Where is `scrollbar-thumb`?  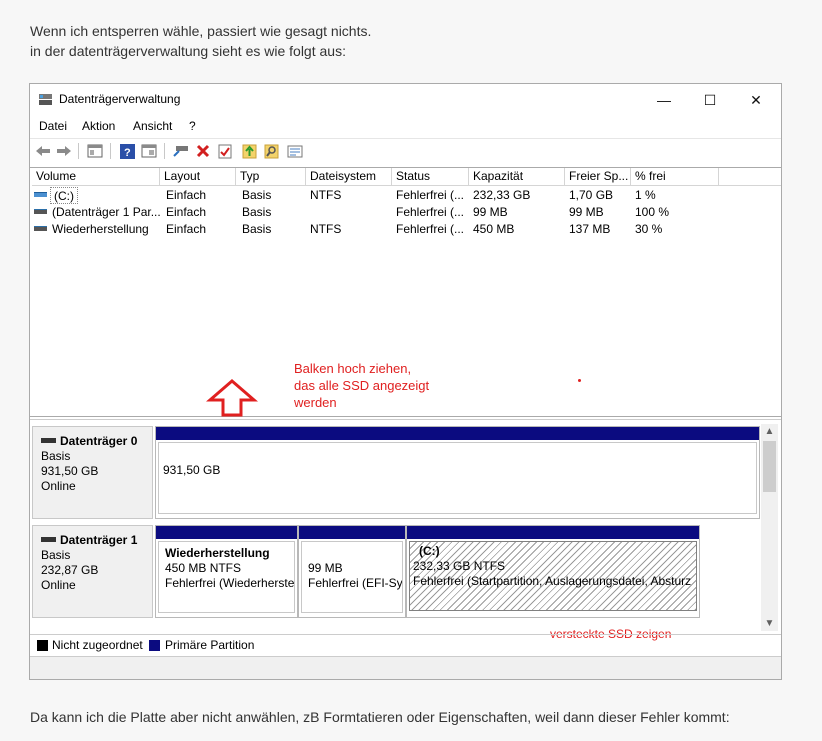
scrollbar-thumb is located at coordinates (769, 466).